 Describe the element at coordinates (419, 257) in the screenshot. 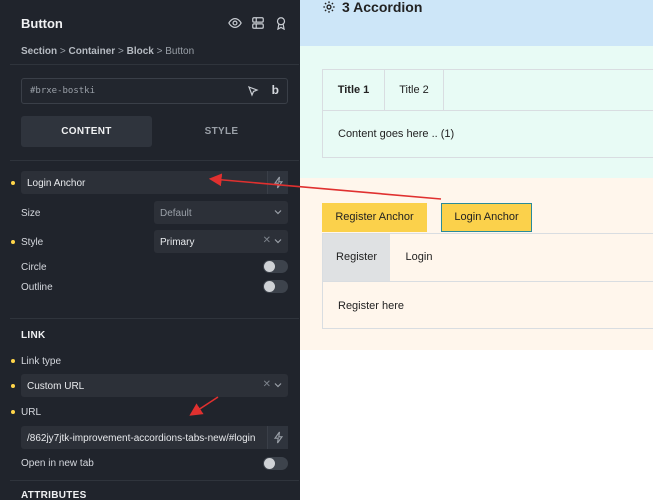

I see `tab-login: Login` at that location.